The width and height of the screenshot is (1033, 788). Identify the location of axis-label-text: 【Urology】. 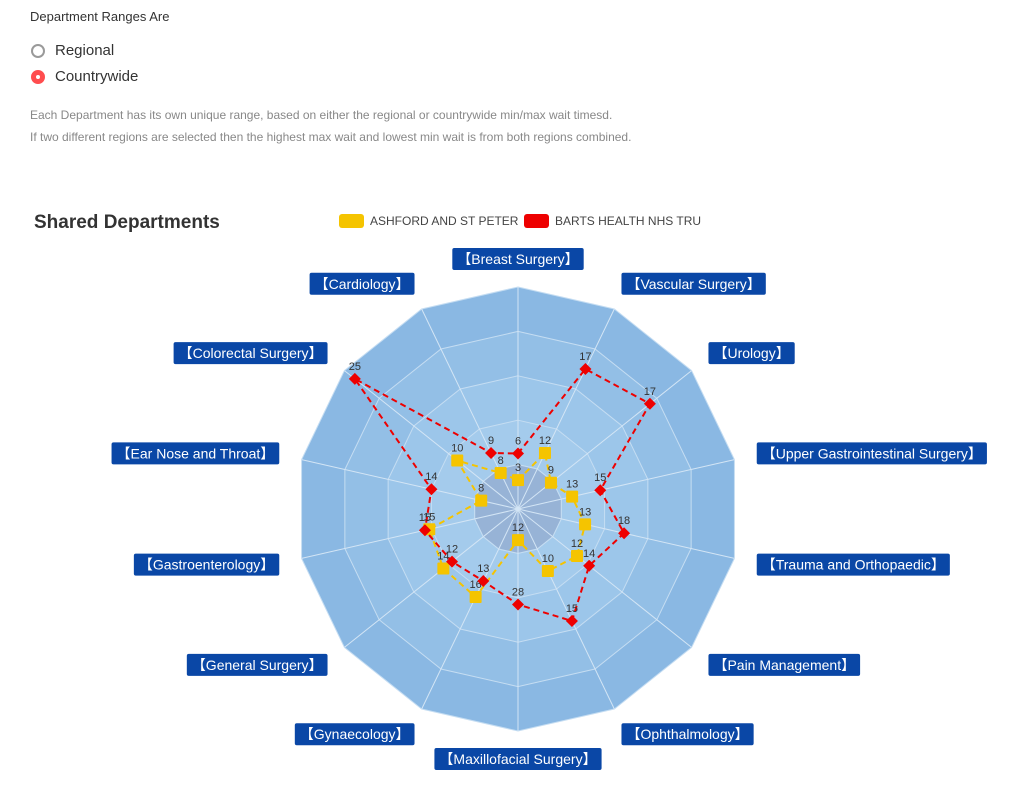
(751, 353).